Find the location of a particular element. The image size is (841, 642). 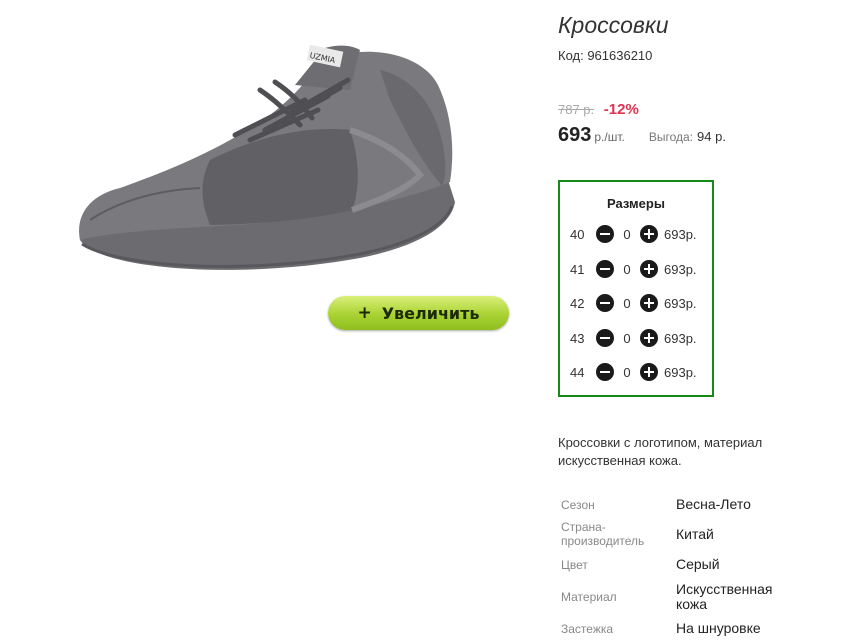

zoom-button: + Увеличить is located at coordinates (418, 313).